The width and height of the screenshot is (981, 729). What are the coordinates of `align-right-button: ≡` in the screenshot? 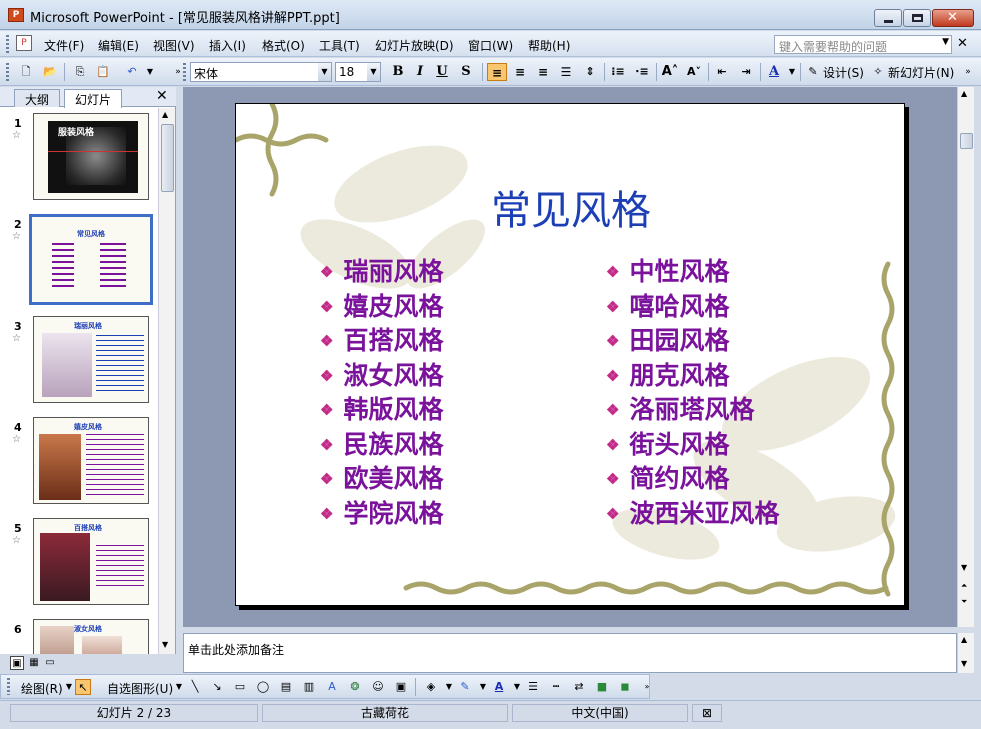 It's located at (543, 72).